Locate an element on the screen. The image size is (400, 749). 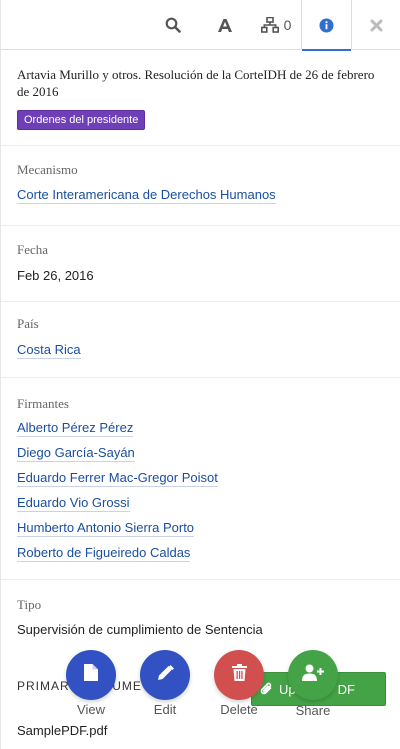
pais-link: Costa Rica is located at coordinates (49, 350).